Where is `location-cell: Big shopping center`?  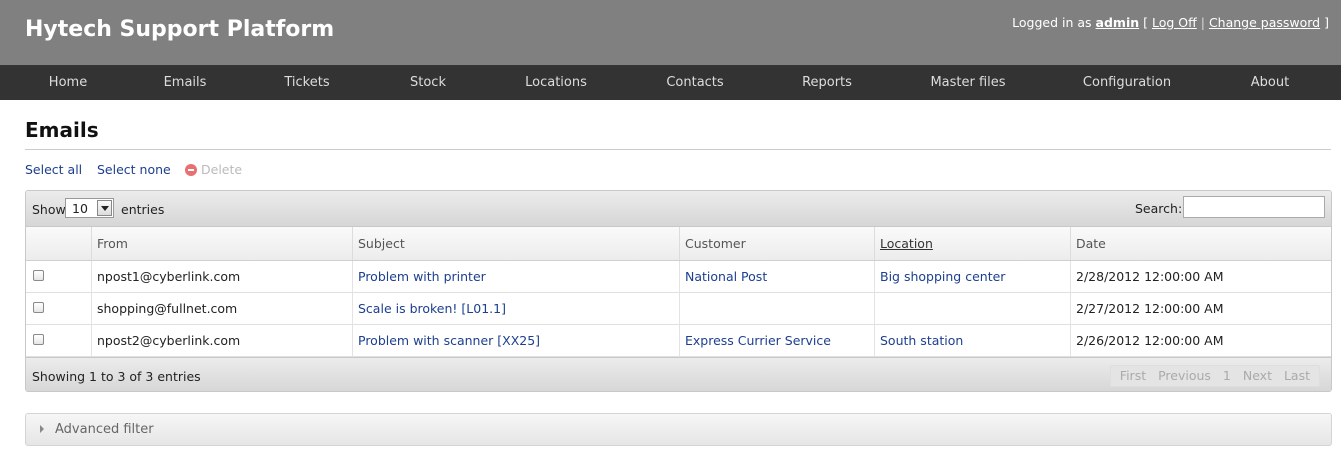
location-cell: Big shopping center is located at coordinates (972, 276).